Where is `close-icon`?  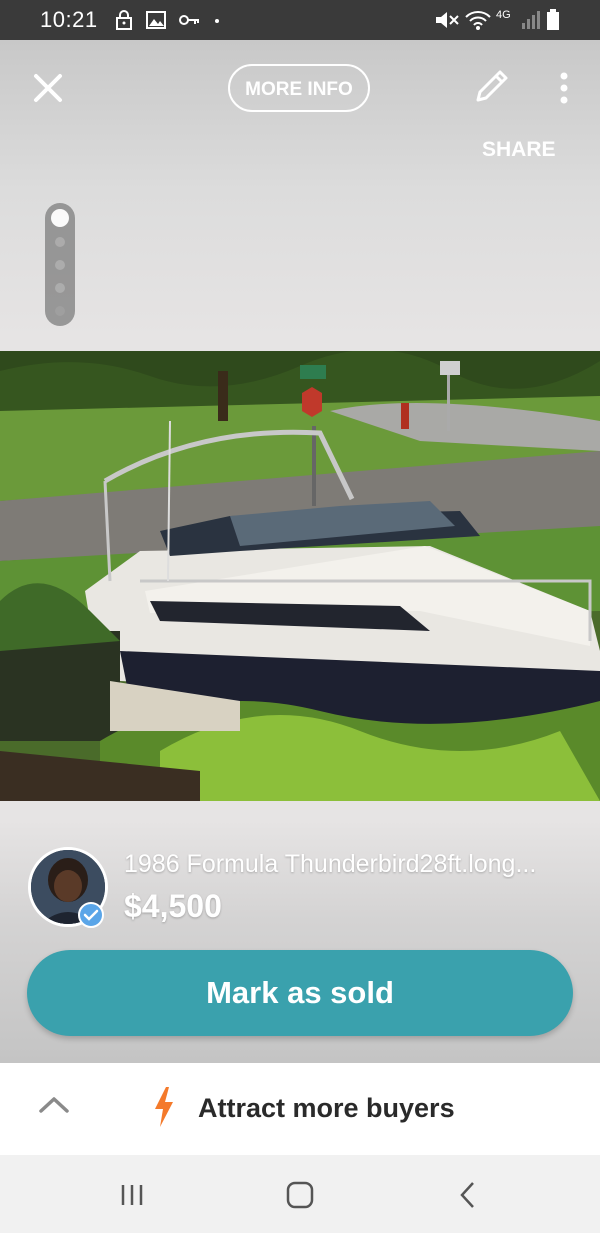 close-icon is located at coordinates (48, 88).